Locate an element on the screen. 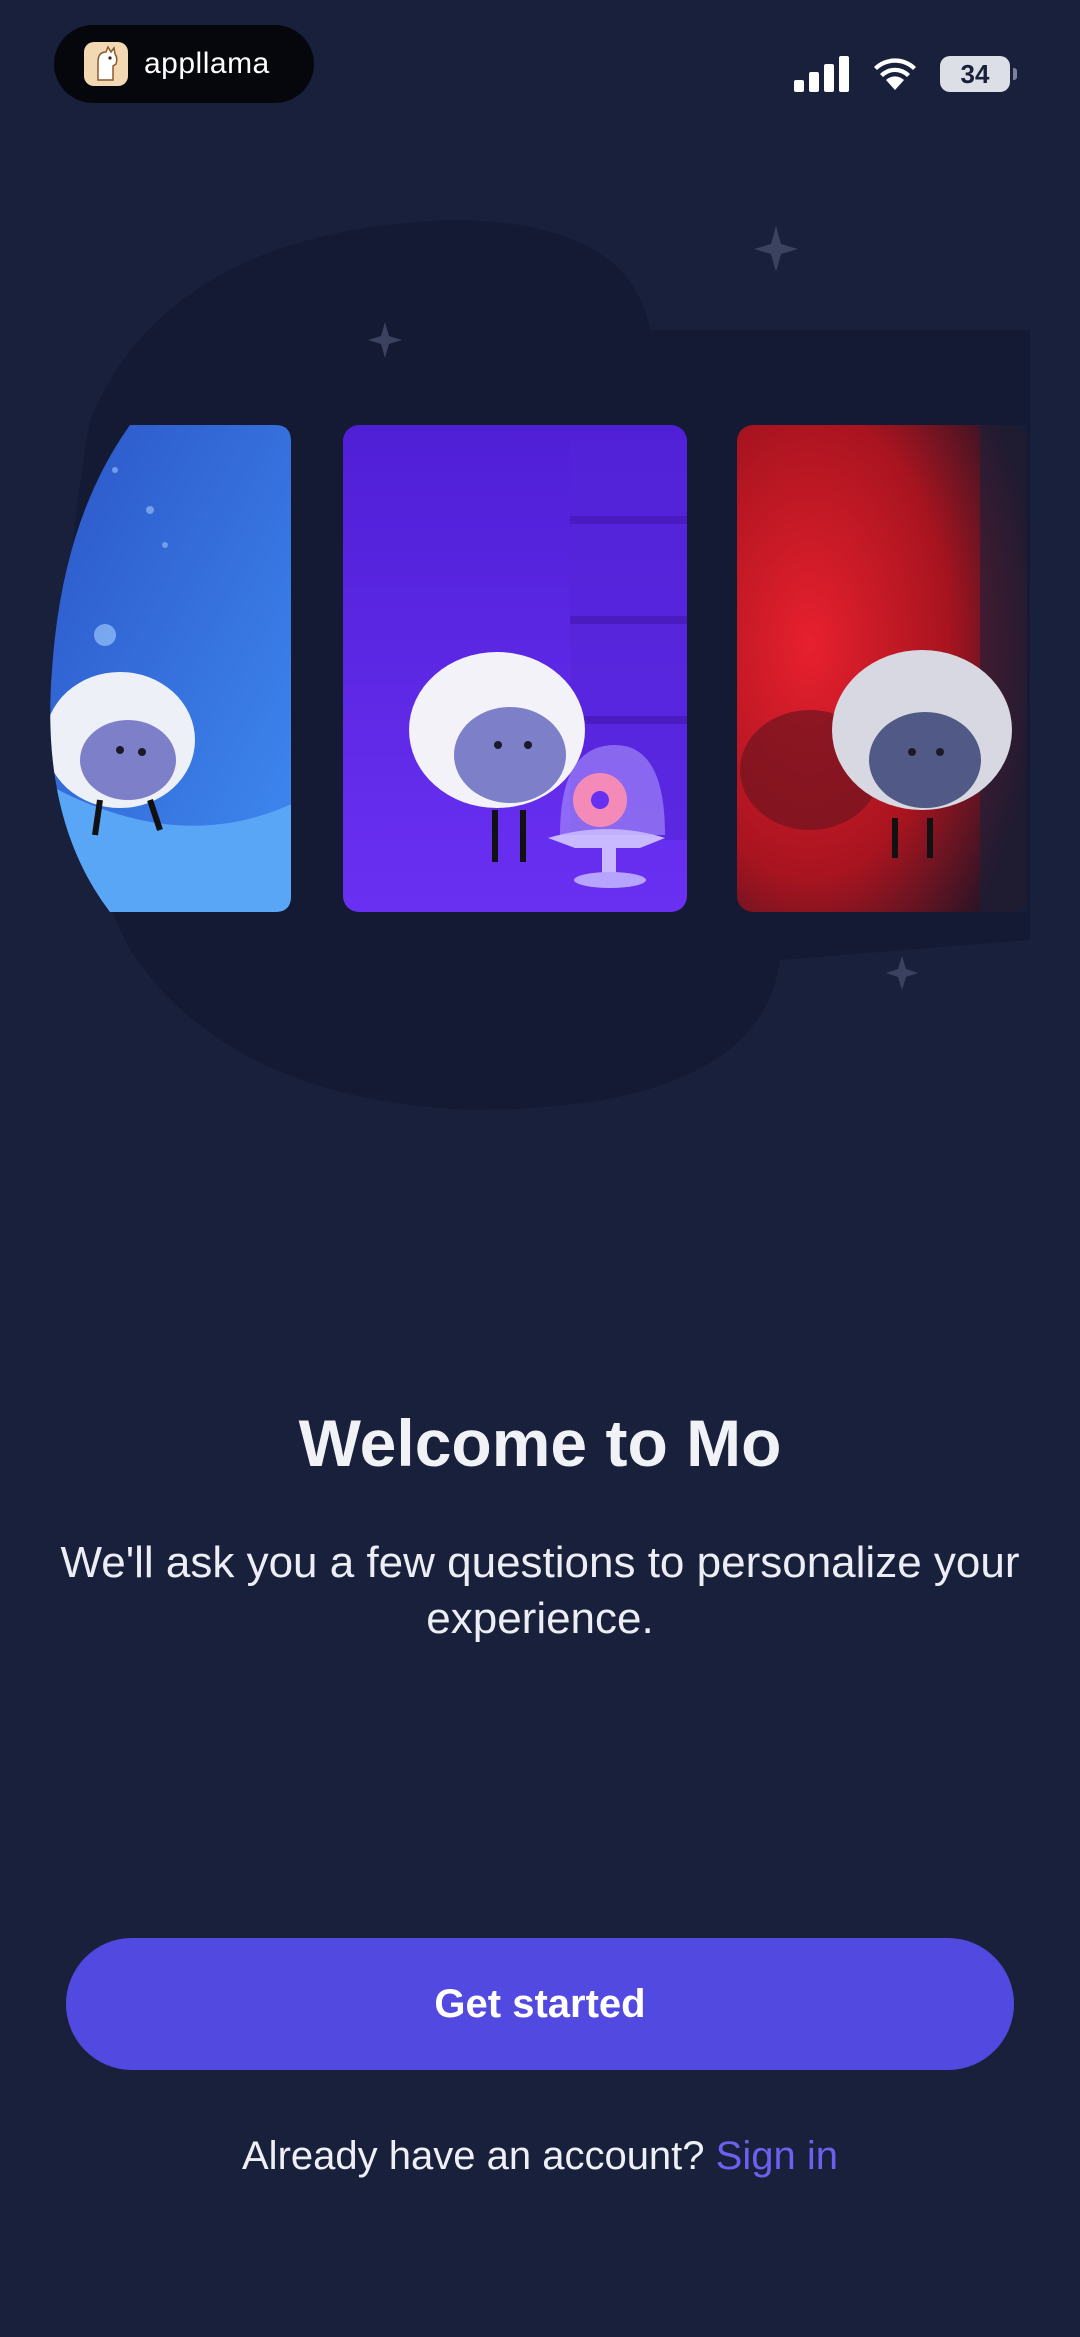 The width and height of the screenshot is (1080, 2337). sign-in-row: Already have an account? Sign in is located at coordinates (540, 2156).